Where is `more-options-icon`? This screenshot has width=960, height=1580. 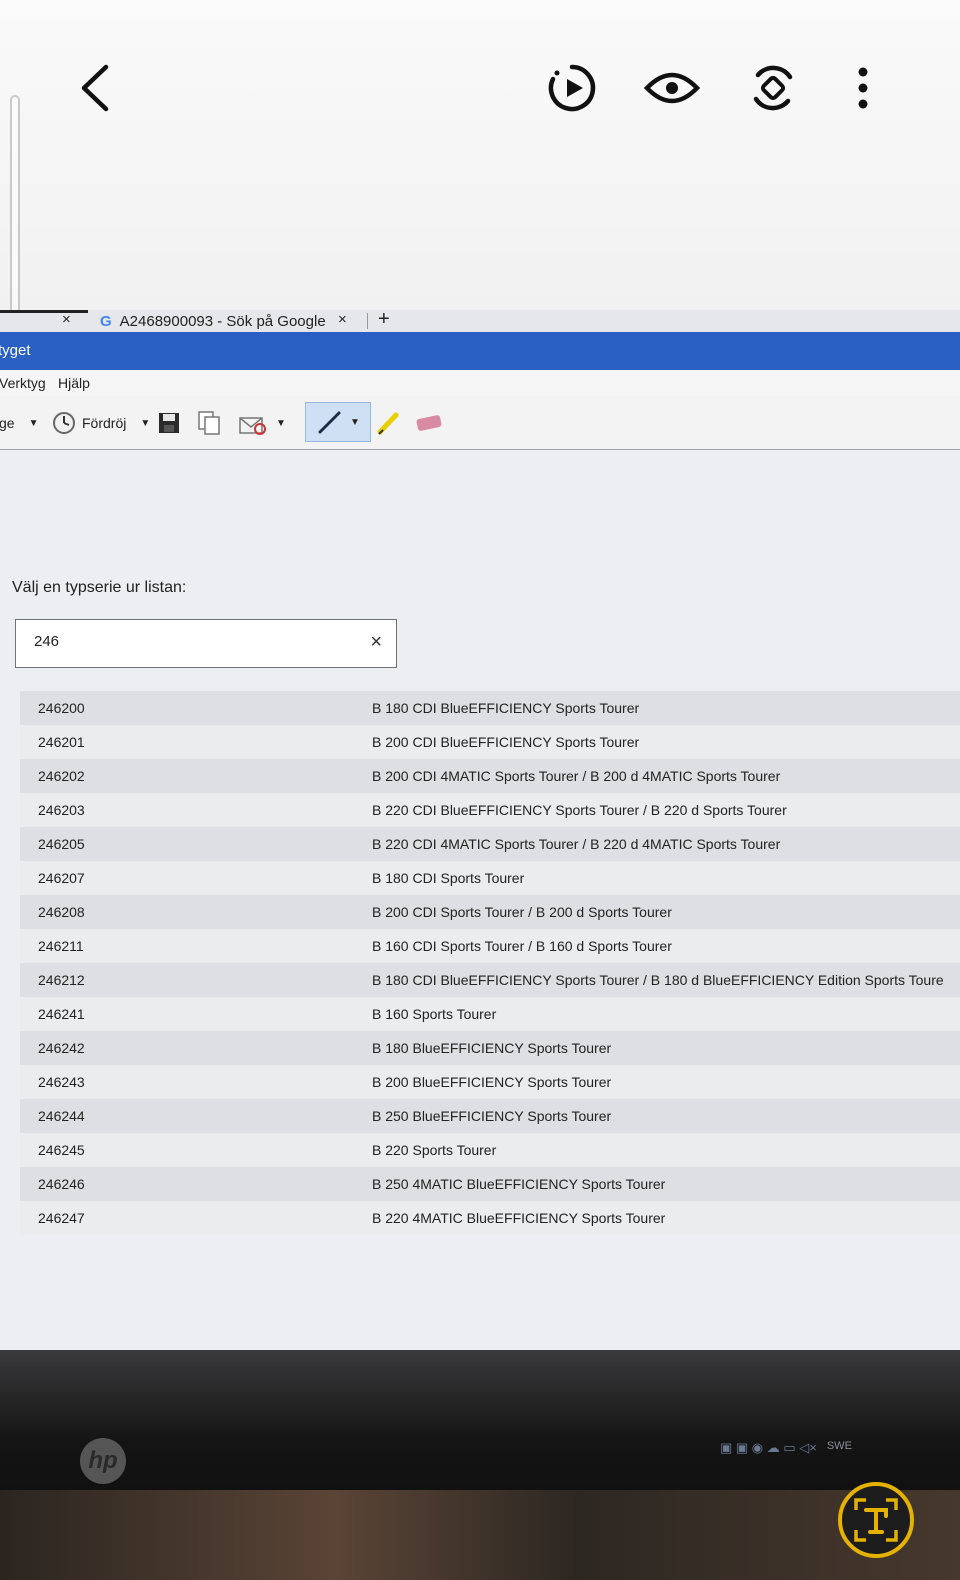
more-options-icon is located at coordinates (863, 88).